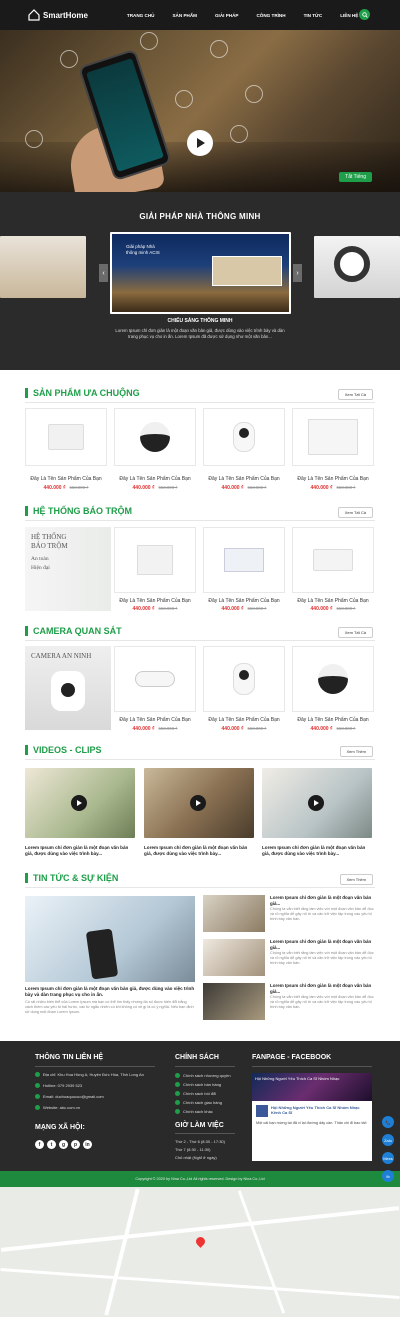 The height and width of the screenshot is (1317, 400). Describe the element at coordinates (58, 15) in the screenshot. I see `logo: SmartHome` at that location.